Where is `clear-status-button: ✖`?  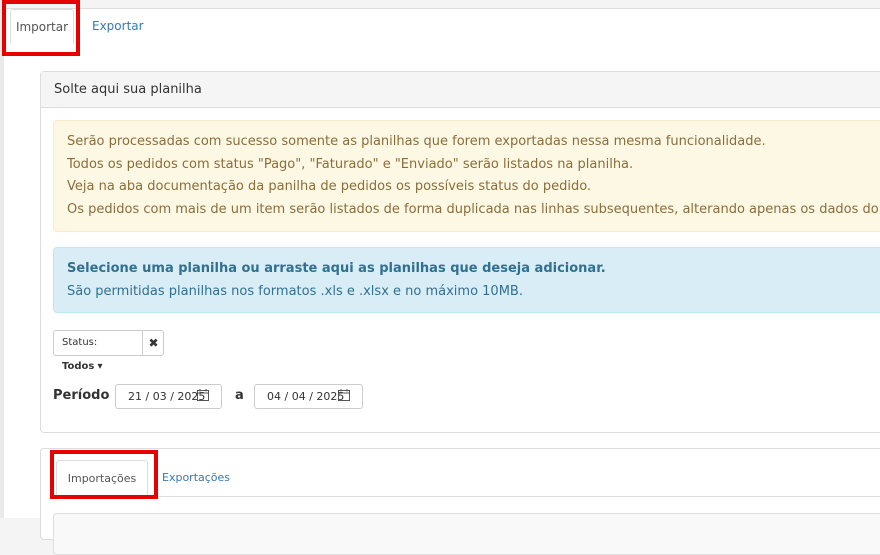 clear-status-button: ✖ is located at coordinates (153, 343).